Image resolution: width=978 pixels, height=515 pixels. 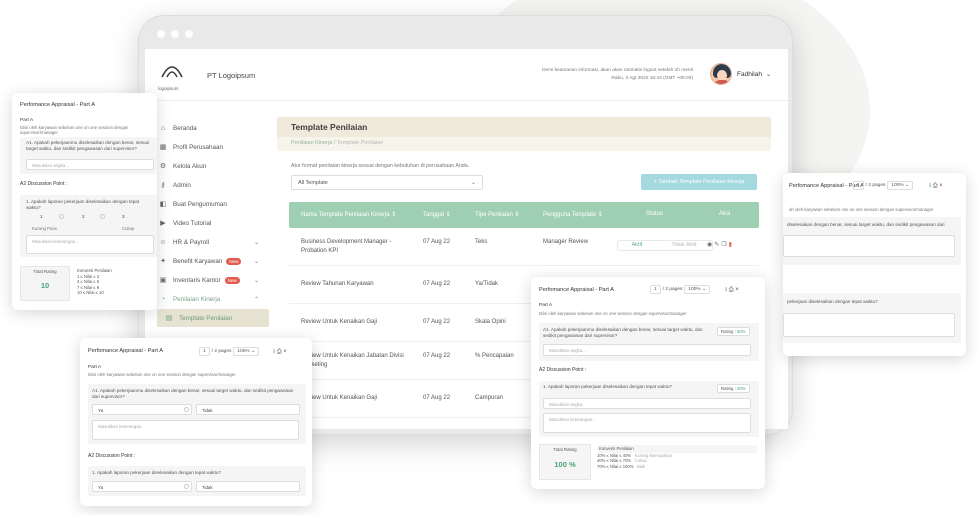 I want to click on copy-icon: ❐, so click(x=724, y=245).